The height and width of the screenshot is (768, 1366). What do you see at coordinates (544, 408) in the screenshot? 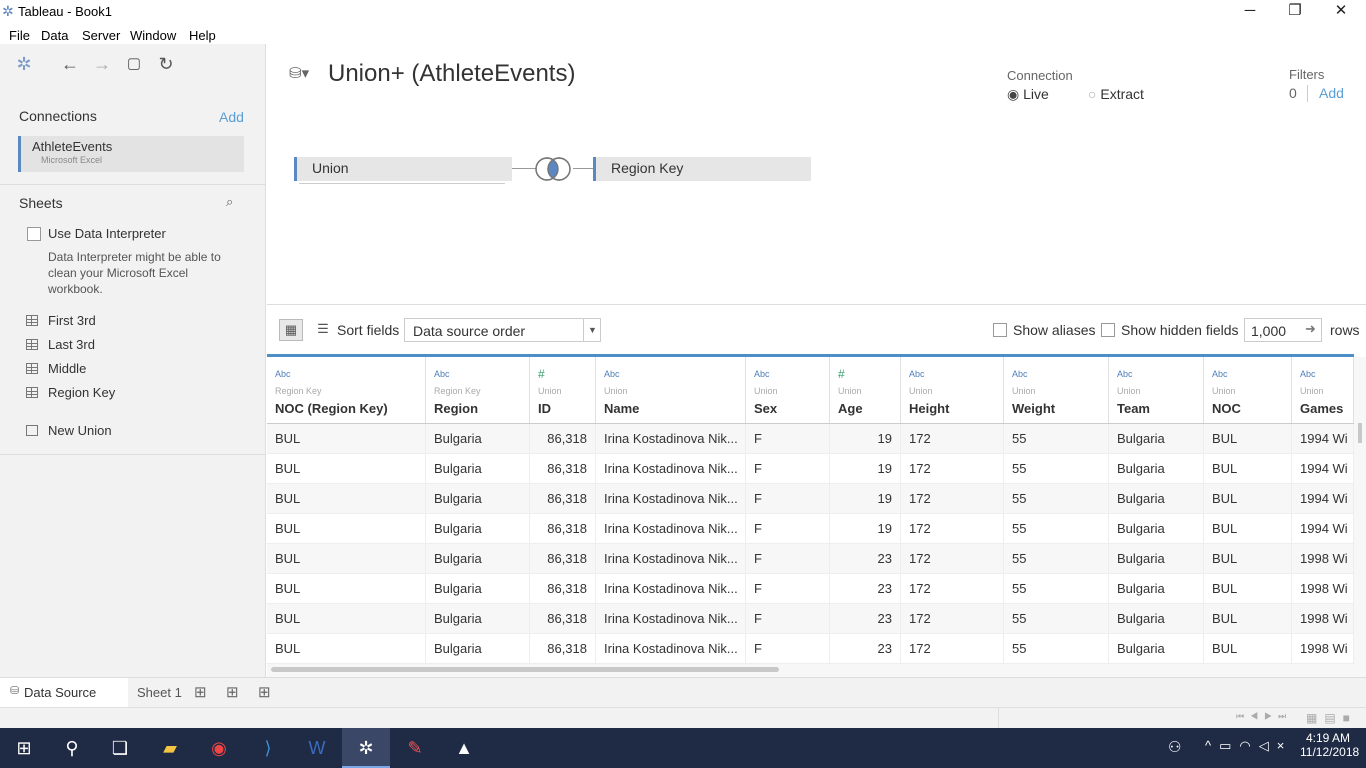
I see `field-name: ID` at bounding box center [544, 408].